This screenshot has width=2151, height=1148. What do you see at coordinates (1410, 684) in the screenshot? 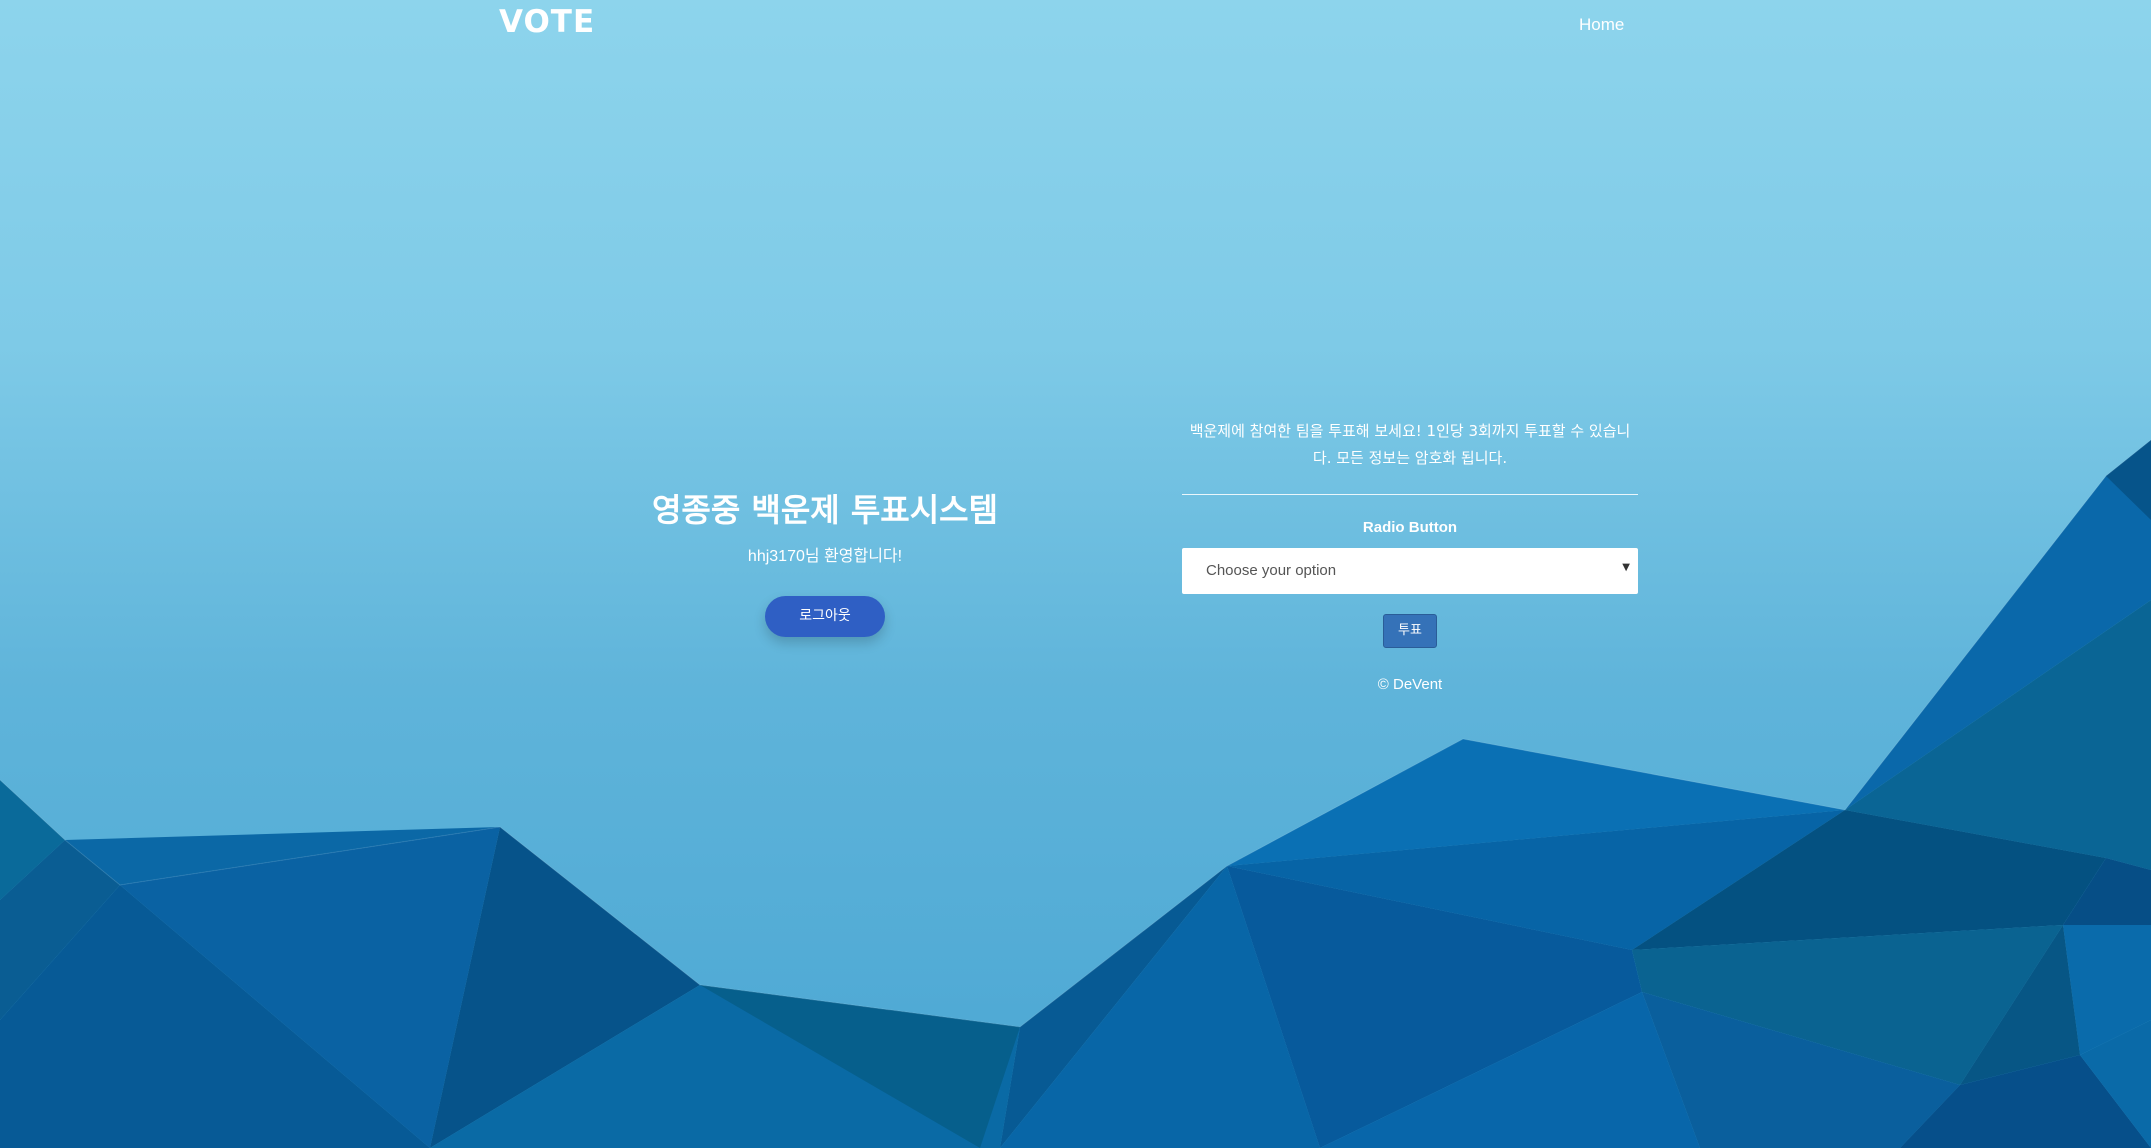
I see `copyright-footer: © DeVent` at bounding box center [1410, 684].